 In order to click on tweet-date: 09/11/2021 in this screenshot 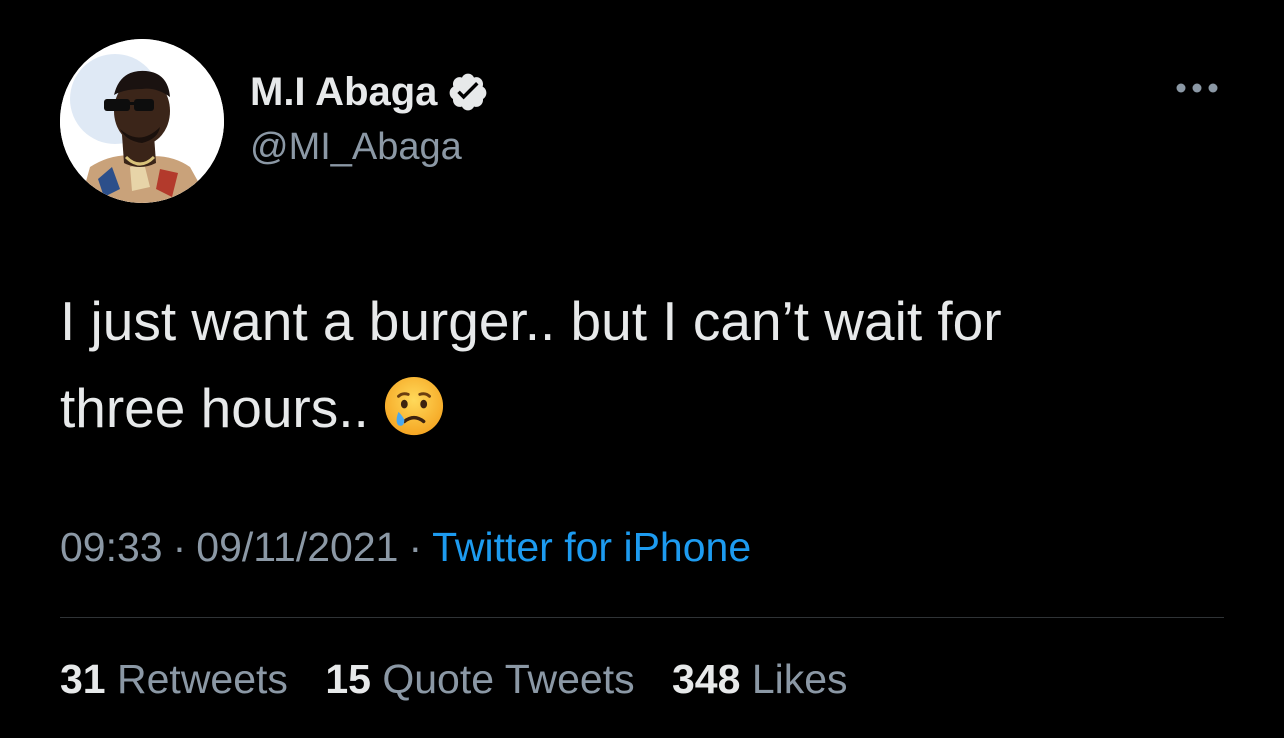, I will do `click(297, 547)`.